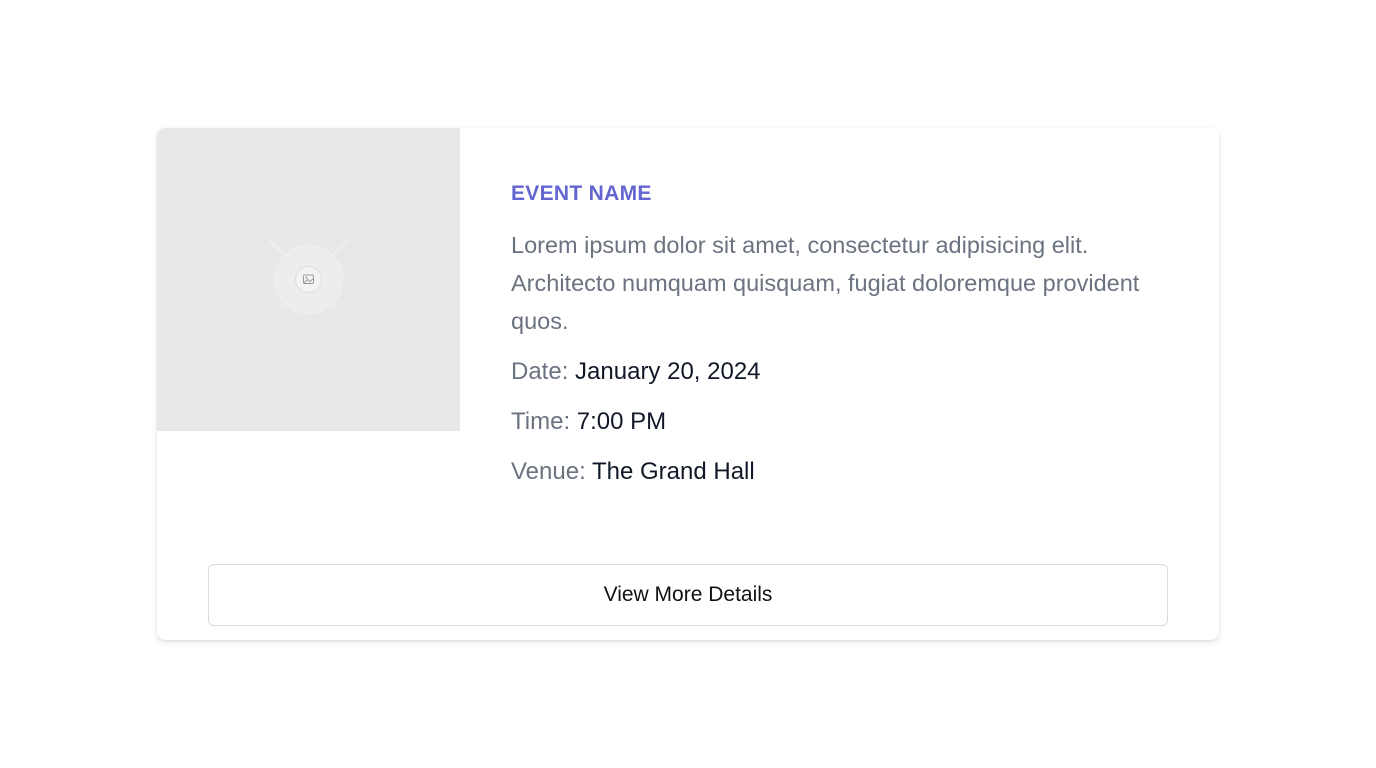 The width and height of the screenshot is (1376, 768). I want to click on date-value: January 20, 2024, so click(668, 371).